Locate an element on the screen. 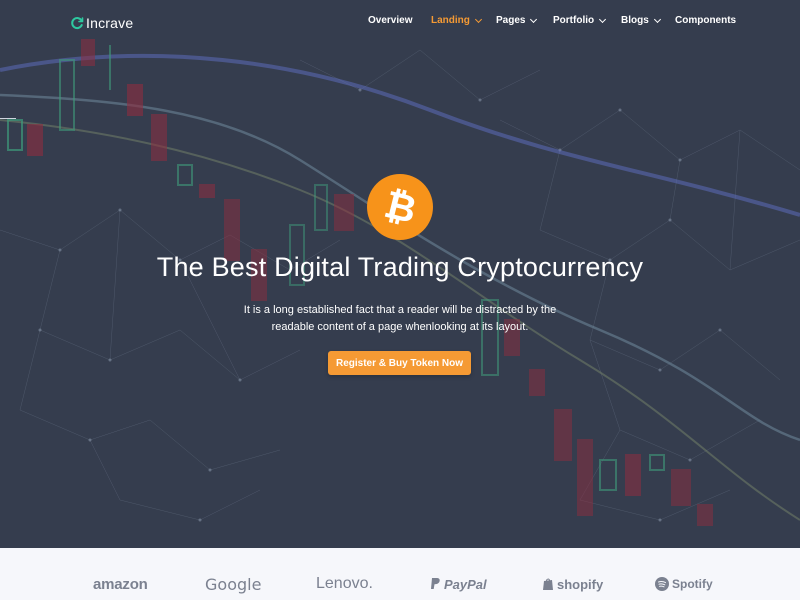  nav-item-overview: Overview is located at coordinates (390, 20).